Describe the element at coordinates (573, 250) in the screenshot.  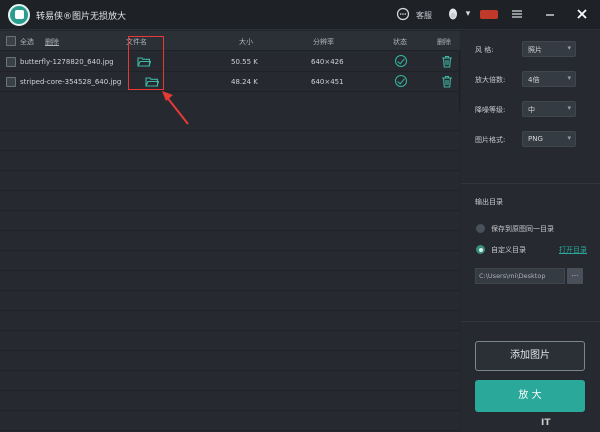
I see `open-directory-link: 打开目录` at that location.